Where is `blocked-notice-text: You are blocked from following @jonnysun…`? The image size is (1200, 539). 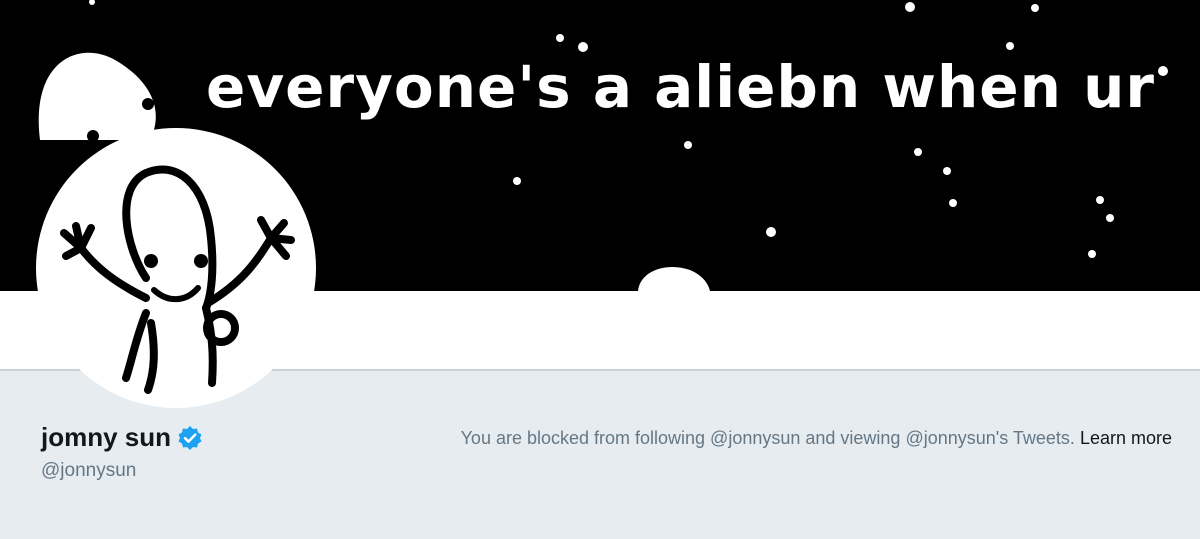 blocked-notice-text: You are blocked from following @jonnysun… is located at coordinates (767, 438).